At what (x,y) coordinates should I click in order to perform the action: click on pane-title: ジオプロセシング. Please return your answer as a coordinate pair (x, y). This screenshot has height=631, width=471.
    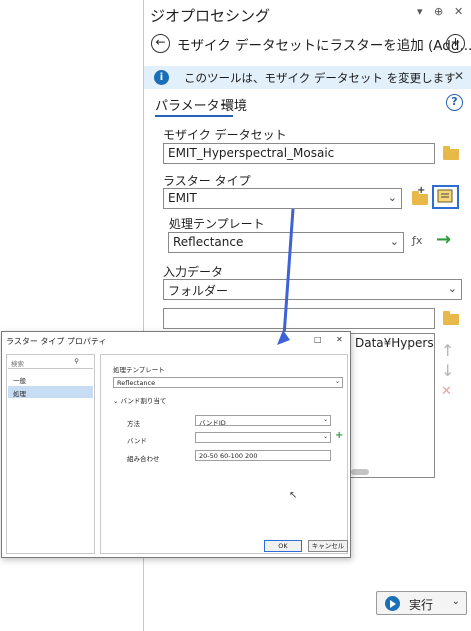
    Looking at the image, I should click on (210, 16).